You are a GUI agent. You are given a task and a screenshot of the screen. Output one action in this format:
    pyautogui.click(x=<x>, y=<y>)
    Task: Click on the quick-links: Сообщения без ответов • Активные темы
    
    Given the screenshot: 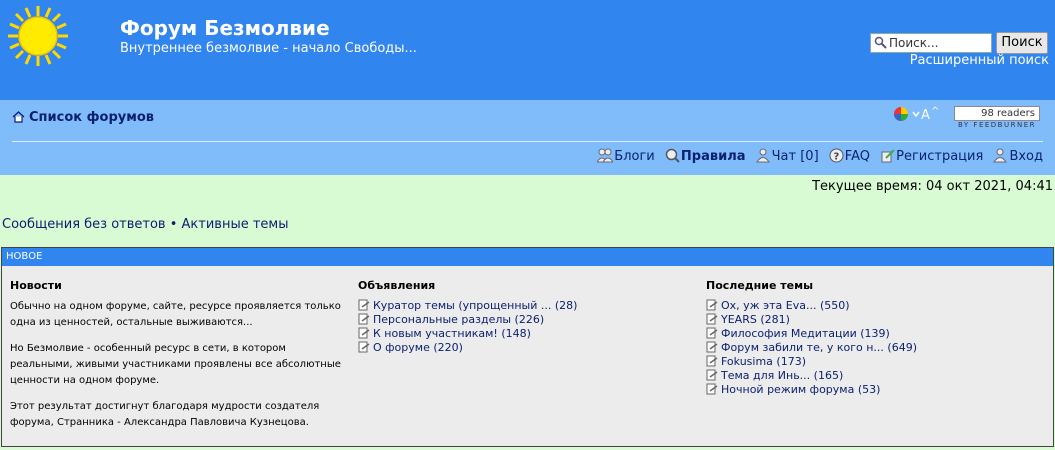 What is the action you would take?
    pyautogui.click(x=145, y=224)
    